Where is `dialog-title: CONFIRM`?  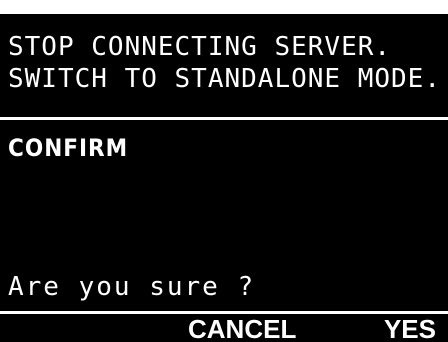
dialog-title: CONFIRM is located at coordinates (68, 148).